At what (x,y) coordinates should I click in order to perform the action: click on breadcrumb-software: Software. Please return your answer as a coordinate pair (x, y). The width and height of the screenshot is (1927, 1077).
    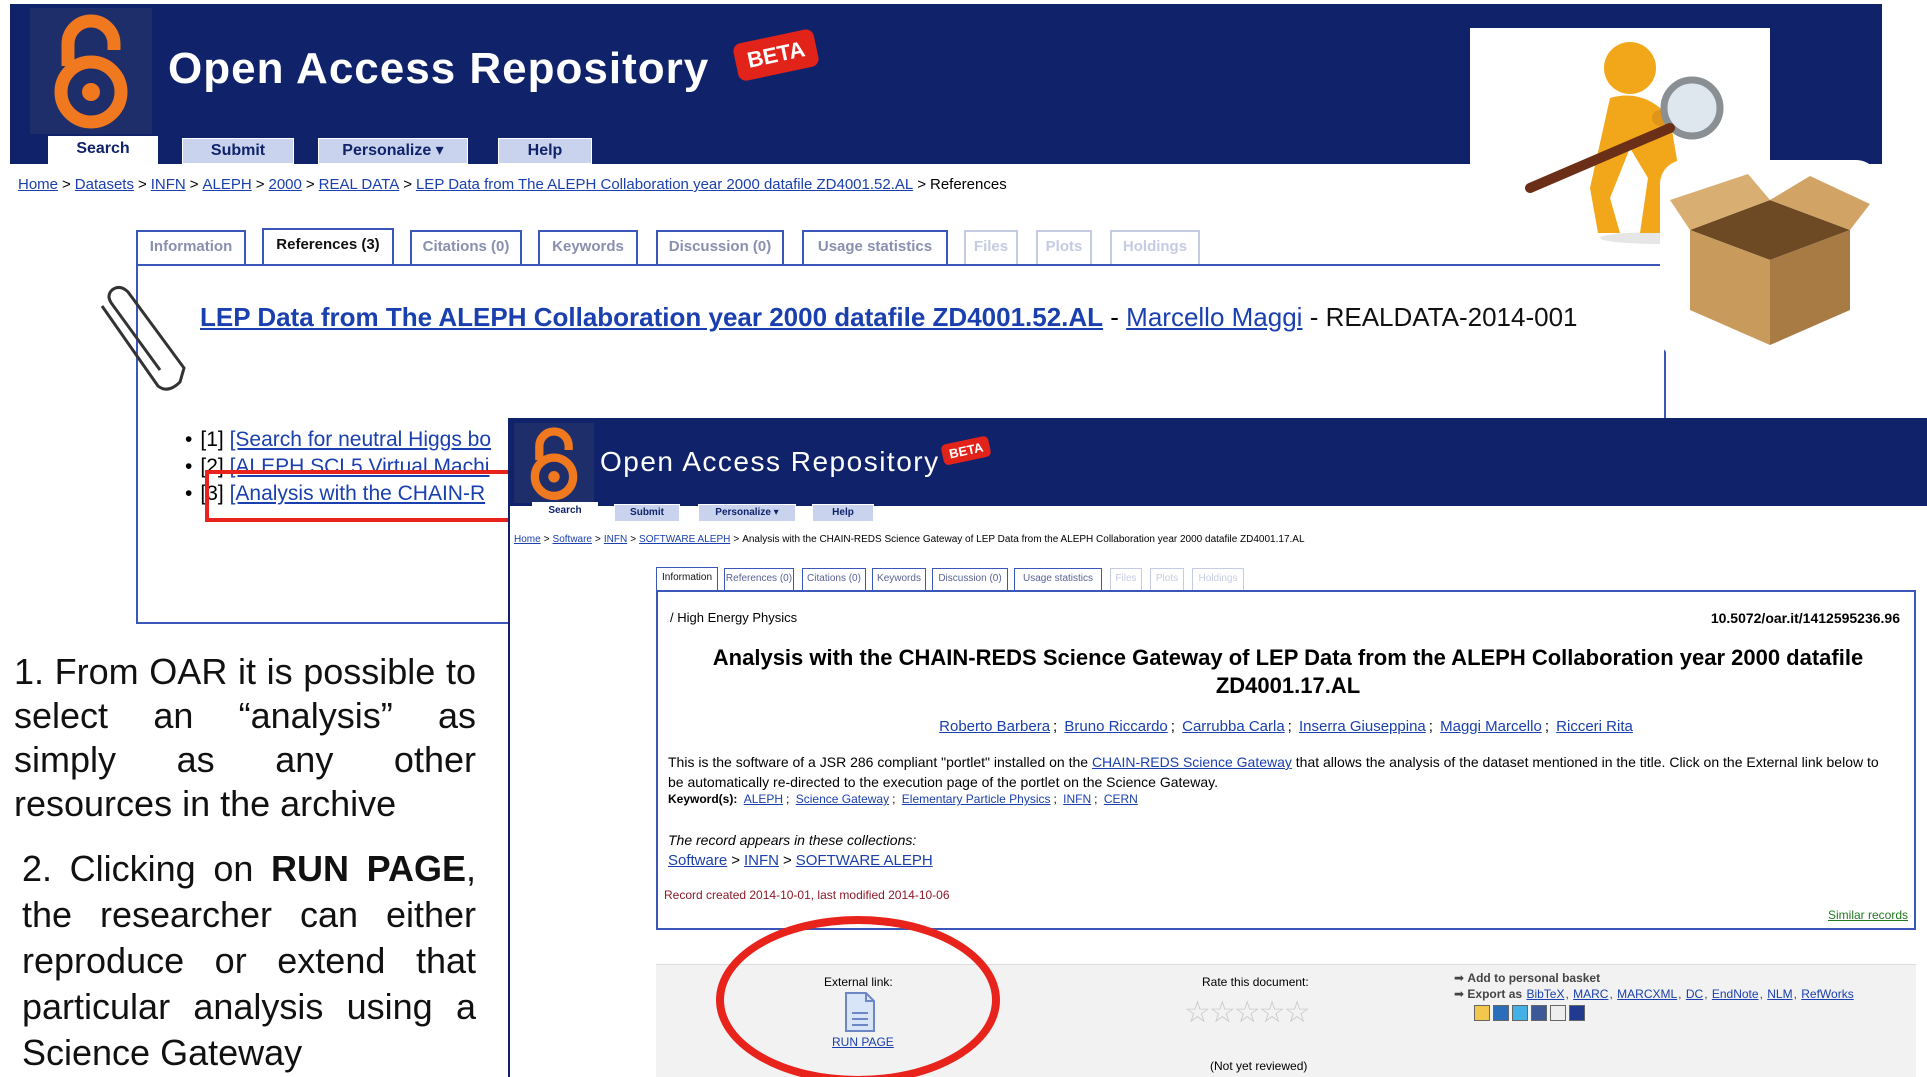
    Looking at the image, I should click on (572, 539).